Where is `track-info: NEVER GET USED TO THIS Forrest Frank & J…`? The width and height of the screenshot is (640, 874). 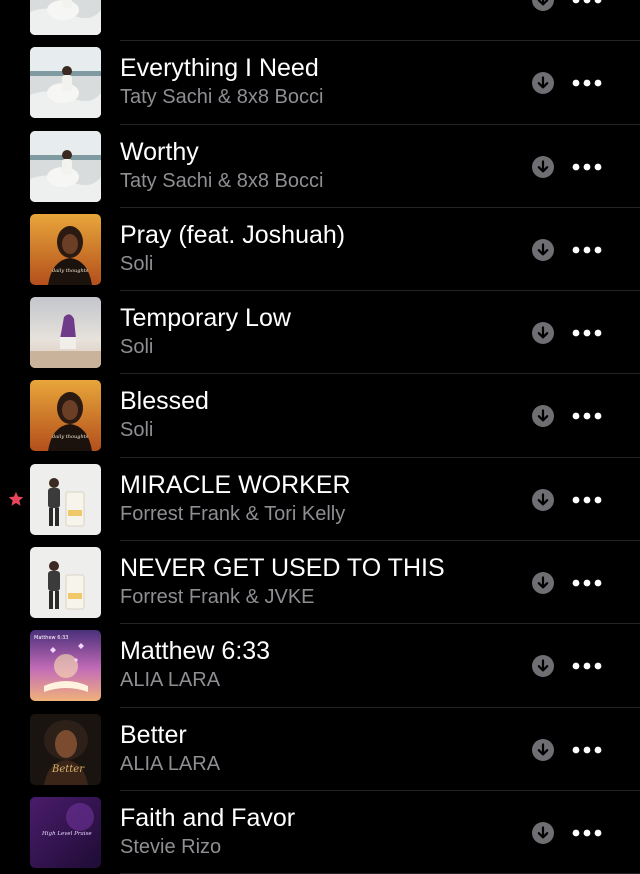 track-info: NEVER GET USED TO THIS Forrest Frank & J… is located at coordinates (320, 582).